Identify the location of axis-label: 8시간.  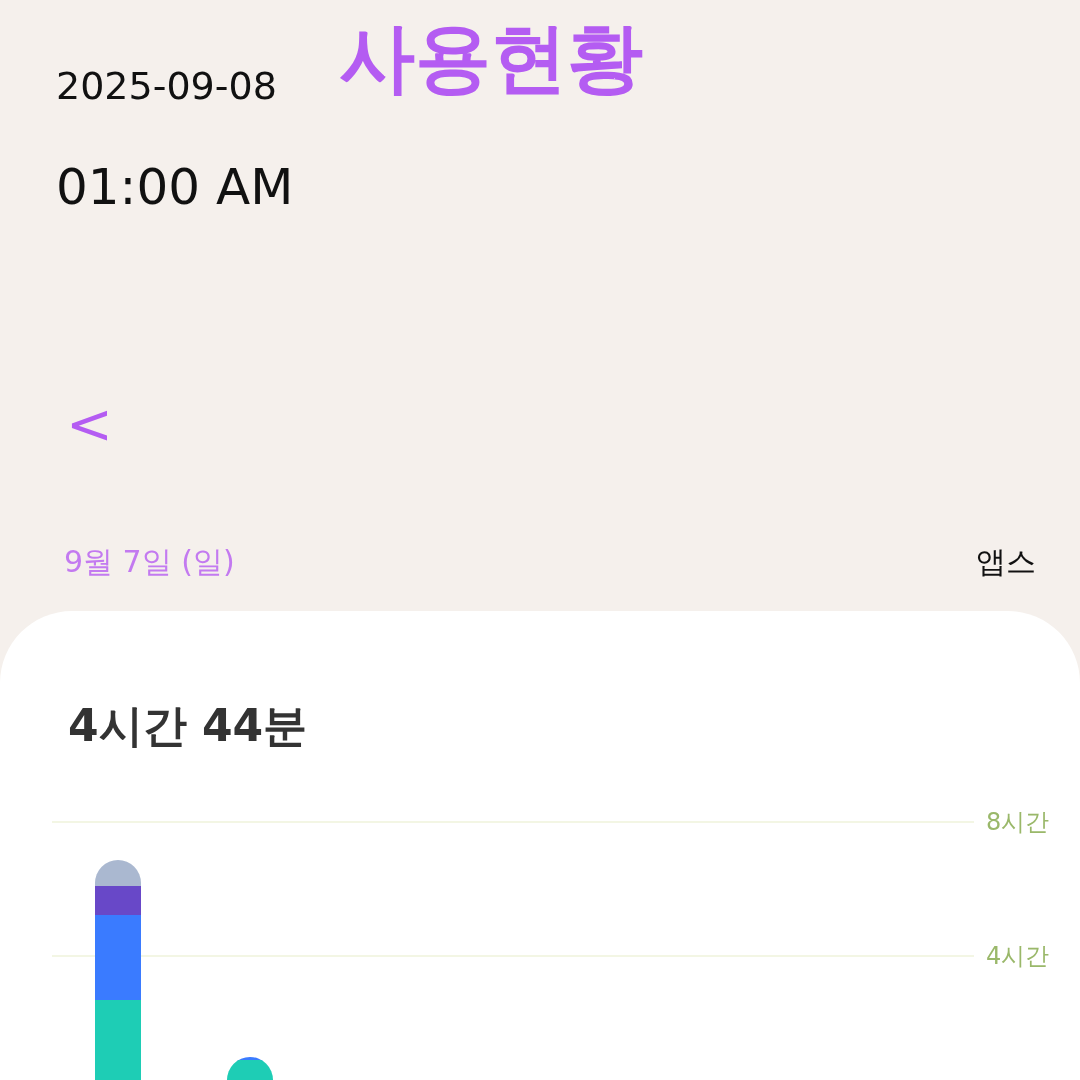
(1018, 822).